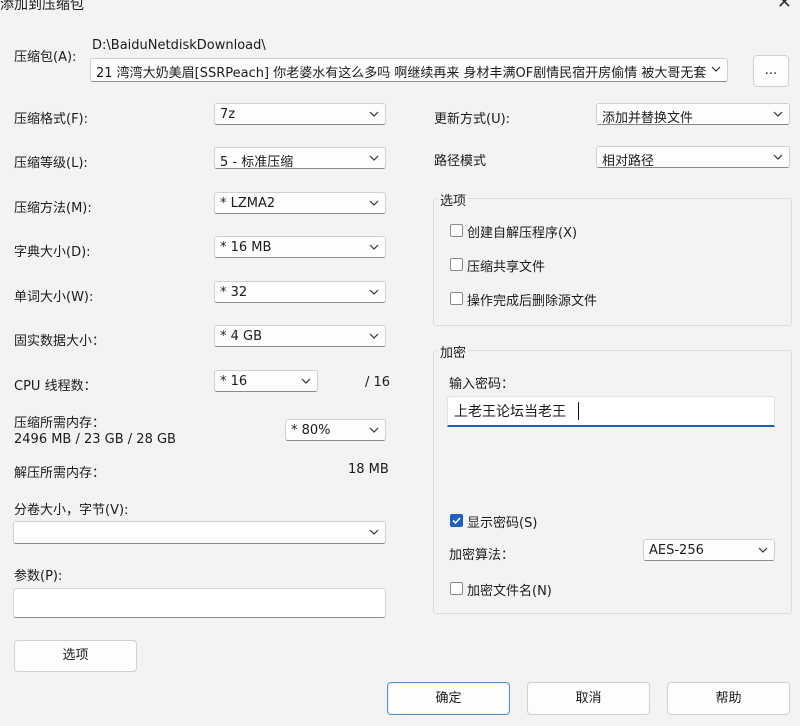 The height and width of the screenshot is (726, 800). Describe the element at coordinates (300, 114) in the screenshot. I see `format-combo: 7z` at that location.